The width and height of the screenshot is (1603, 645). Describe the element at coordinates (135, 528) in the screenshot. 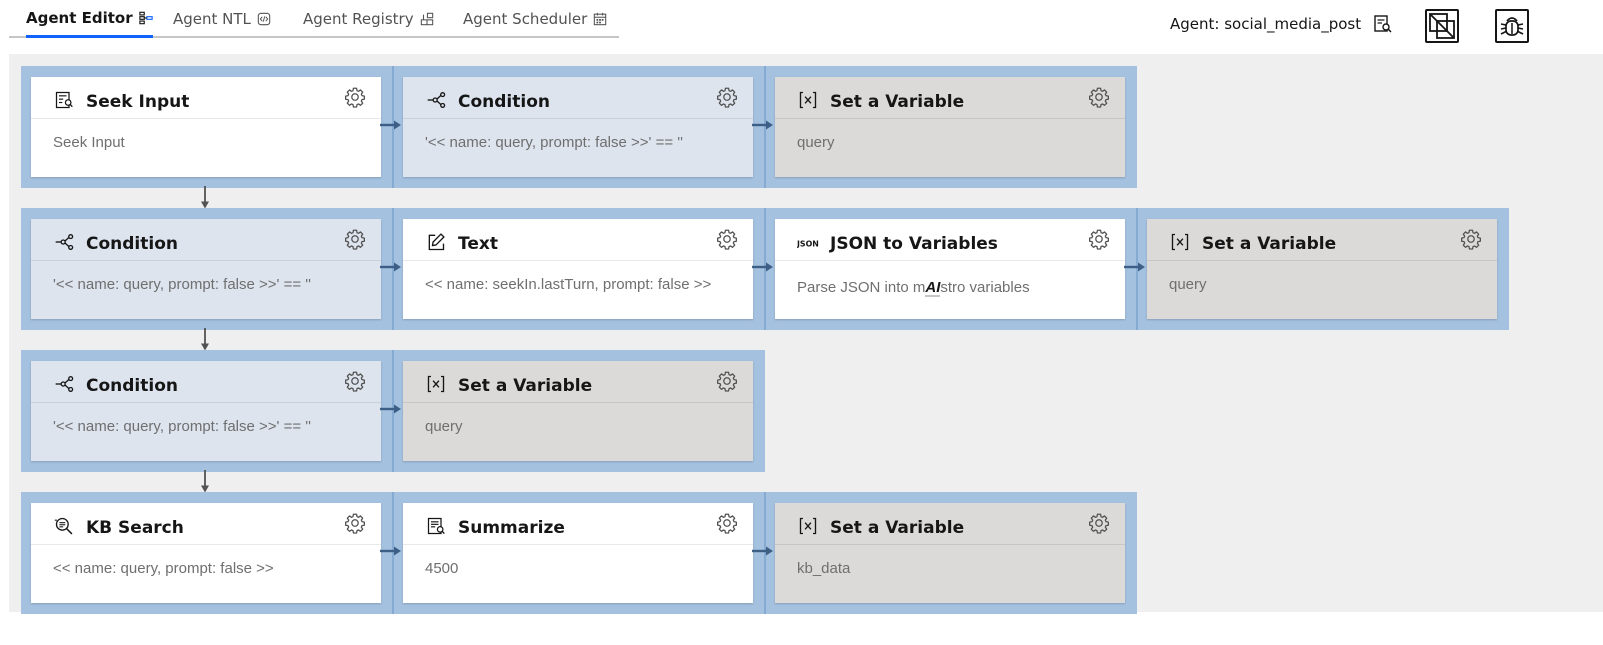

I see `node-title: KB Search` at that location.